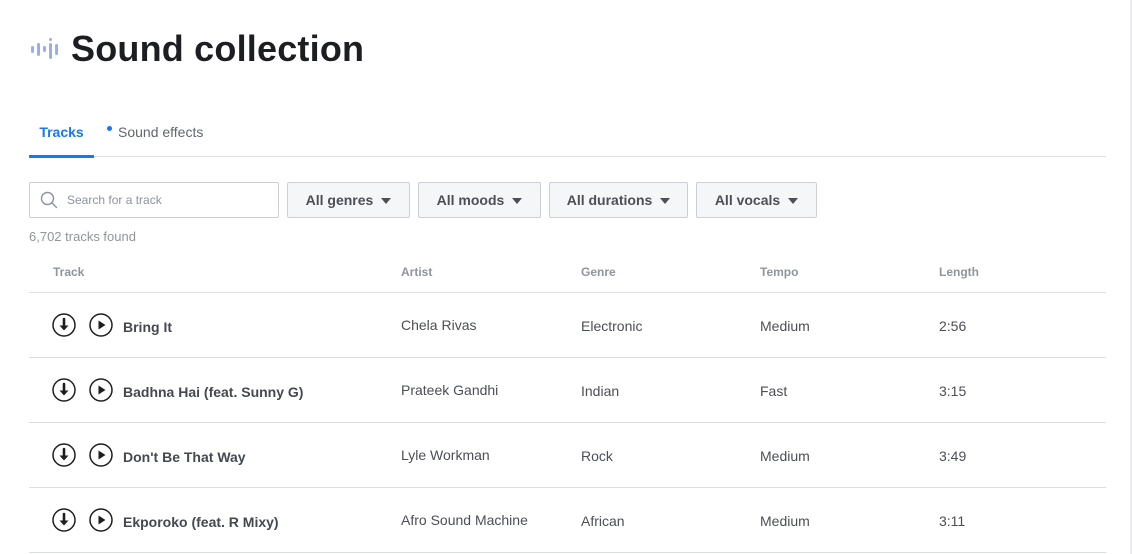  I want to click on column-header-artist: Artist, so click(417, 272).